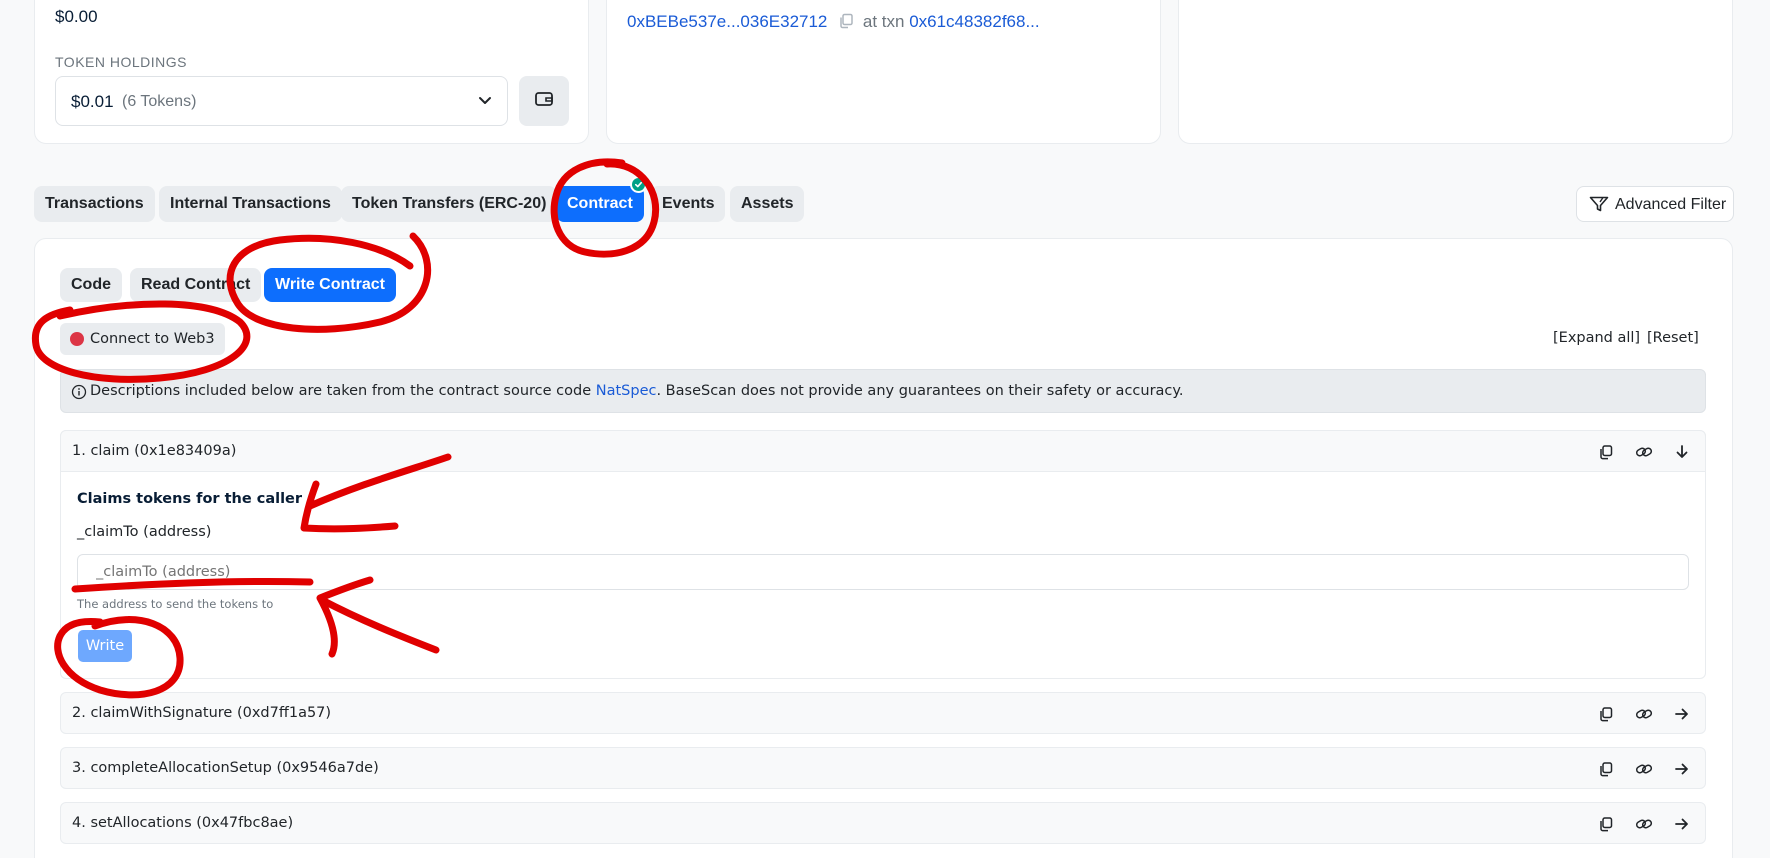 This screenshot has height=858, width=1770. I want to click on natspec-link: NatSpec, so click(626, 391).